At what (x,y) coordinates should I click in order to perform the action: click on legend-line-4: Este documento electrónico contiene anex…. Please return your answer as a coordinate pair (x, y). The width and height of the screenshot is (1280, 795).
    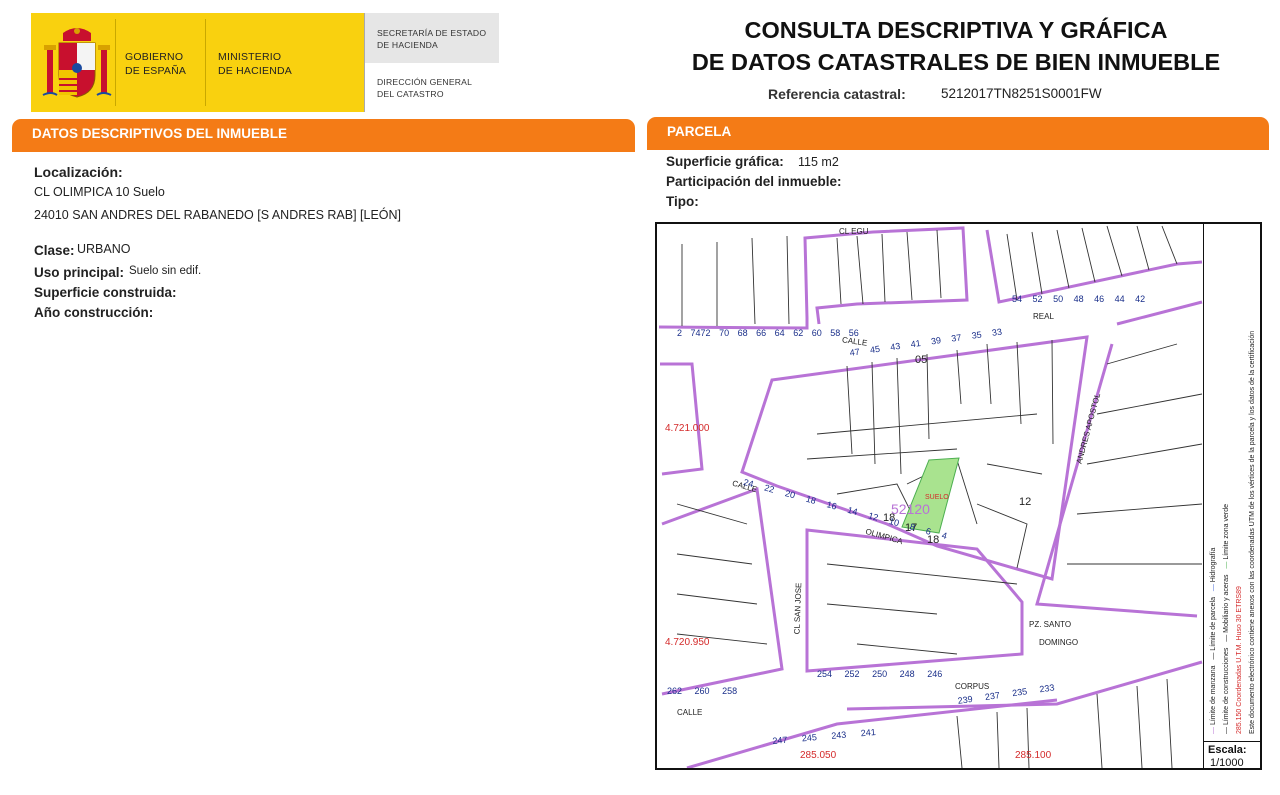
    Looking at the image, I should click on (1252, 532).